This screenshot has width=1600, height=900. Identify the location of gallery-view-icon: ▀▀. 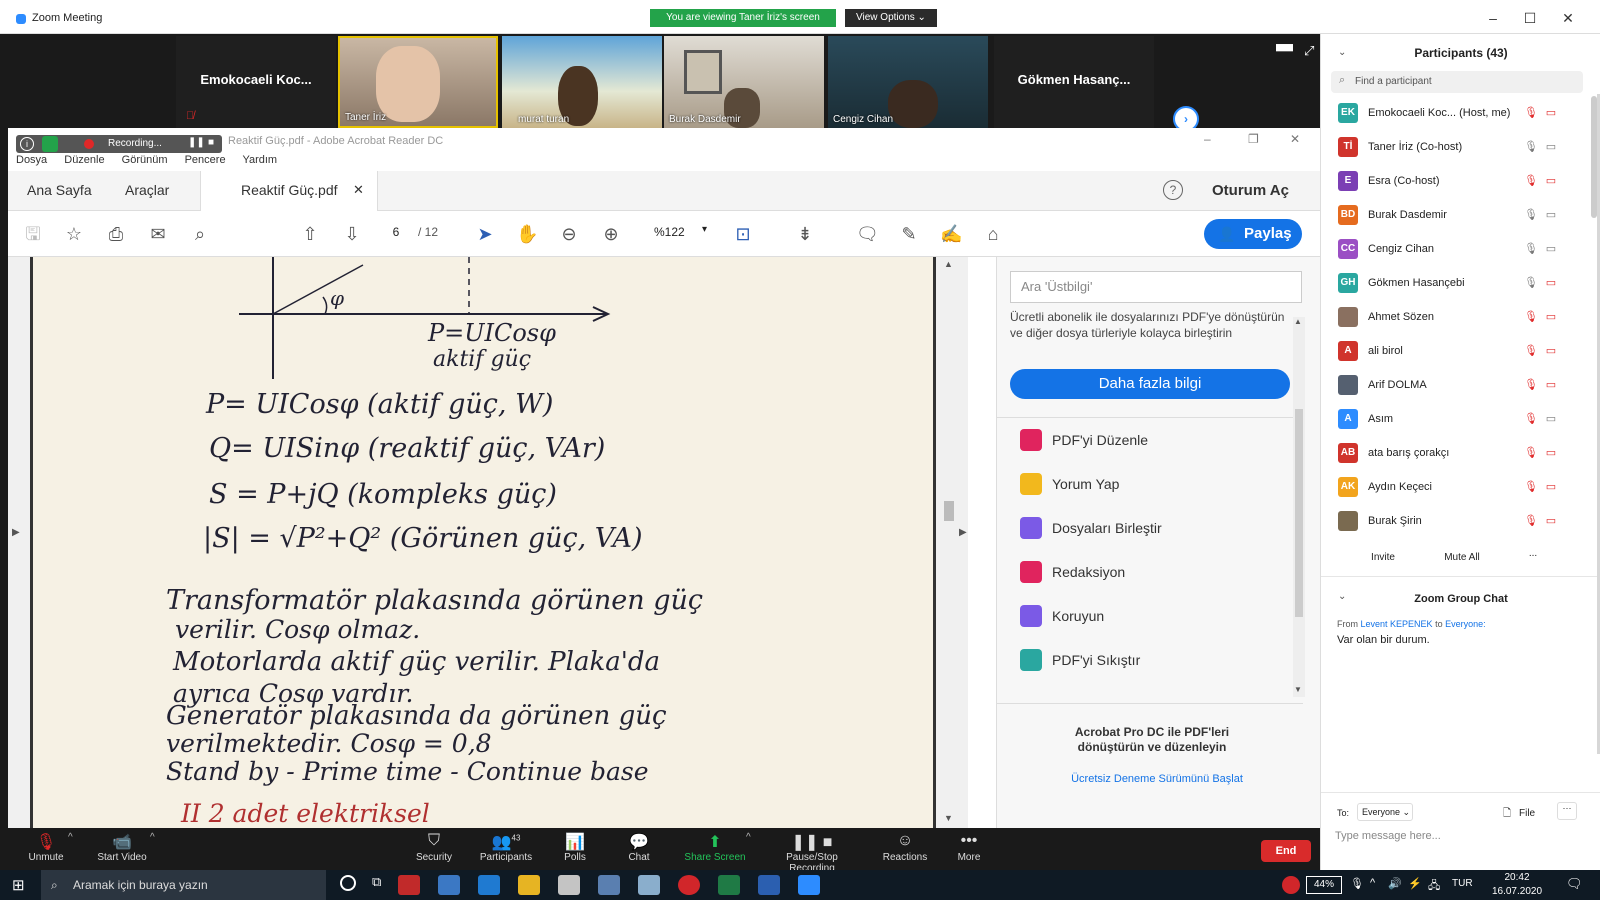
(1284, 51).